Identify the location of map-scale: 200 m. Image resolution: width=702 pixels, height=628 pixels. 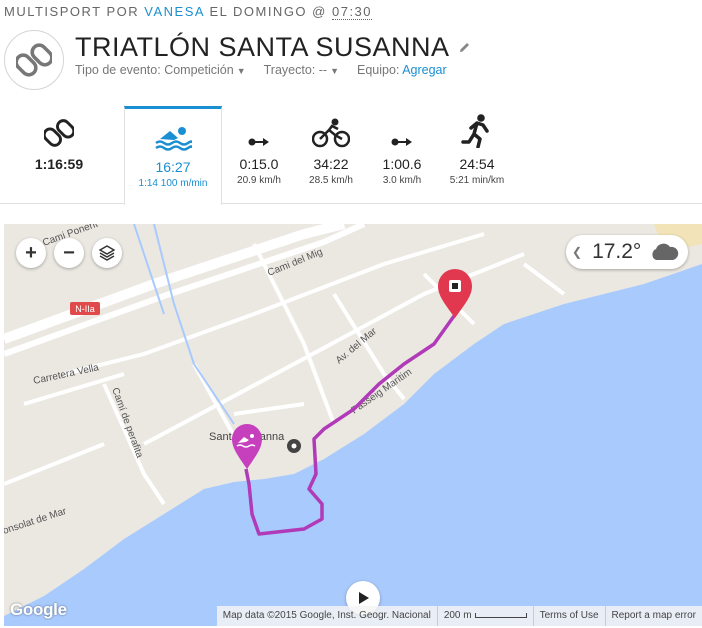
(484, 616).